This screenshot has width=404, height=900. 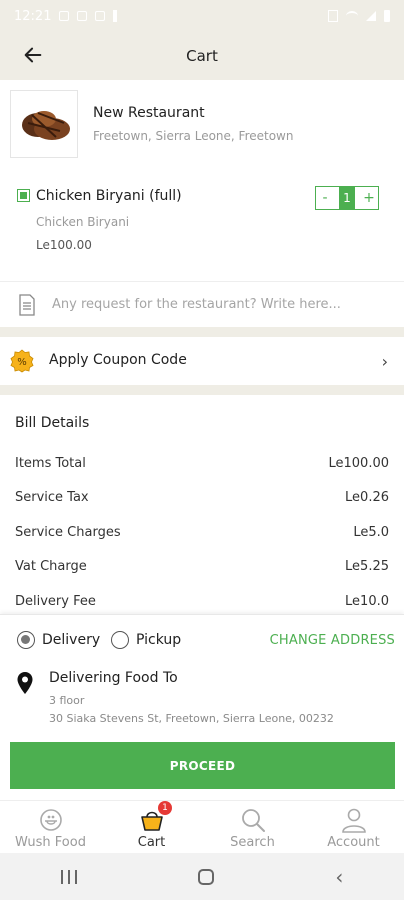 What do you see at coordinates (50, 463) in the screenshot?
I see `bill-row-label: Items Total` at bounding box center [50, 463].